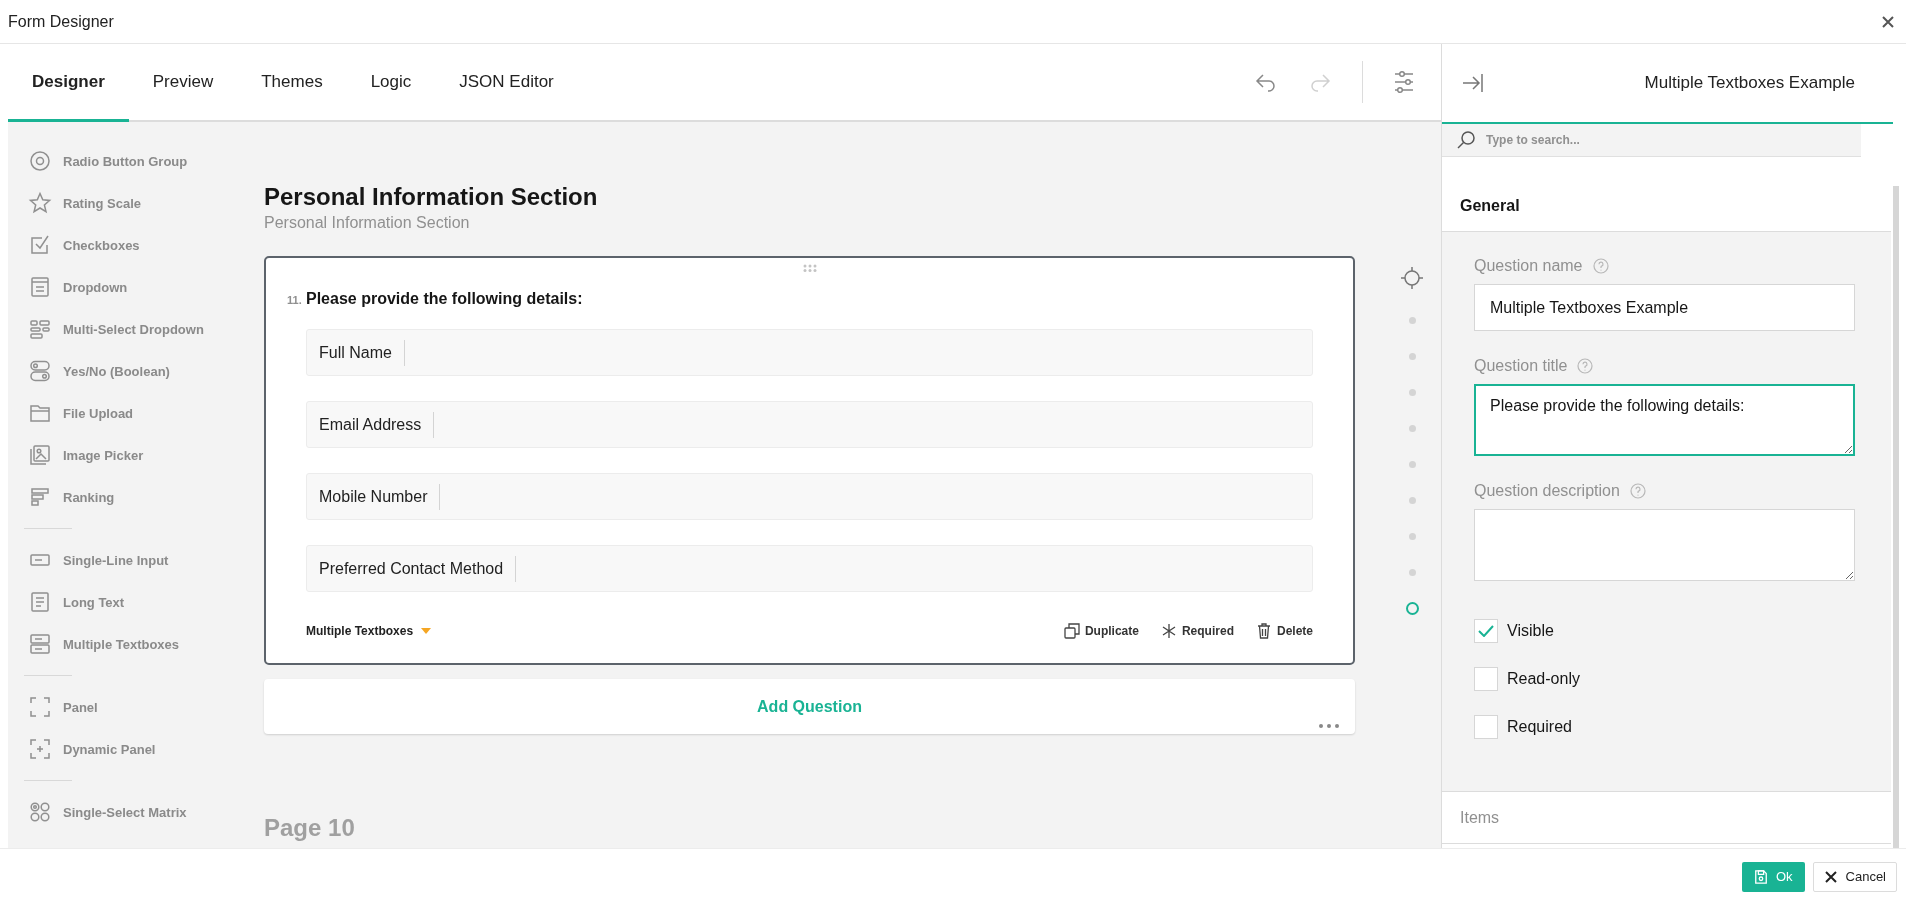  I want to click on settings-sliders-icon, so click(1404, 82).